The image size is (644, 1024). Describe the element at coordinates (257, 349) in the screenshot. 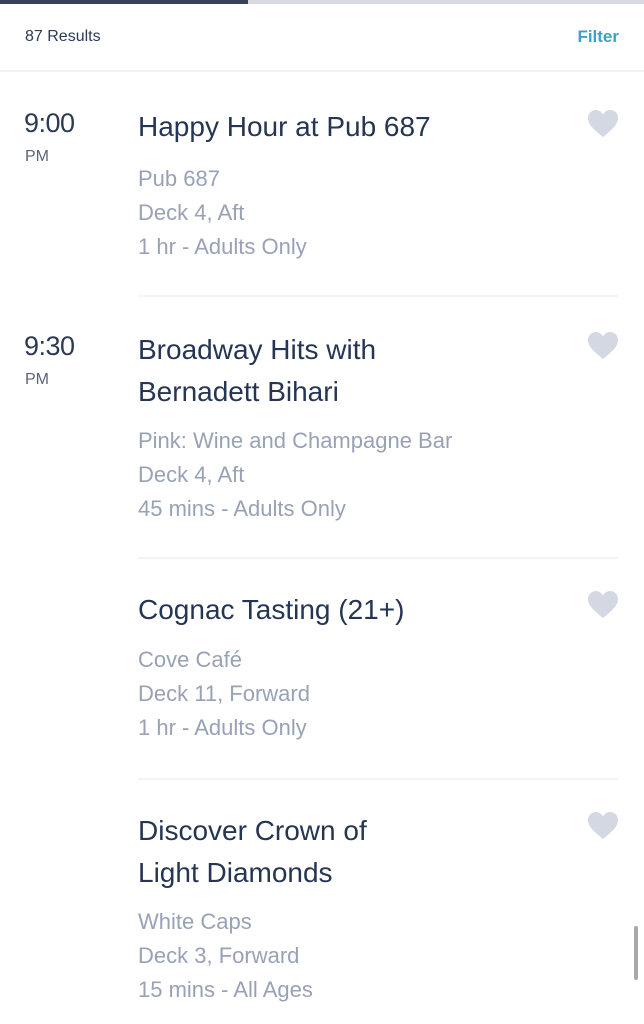

I see `event-title-line: Broadway Hits with` at that location.